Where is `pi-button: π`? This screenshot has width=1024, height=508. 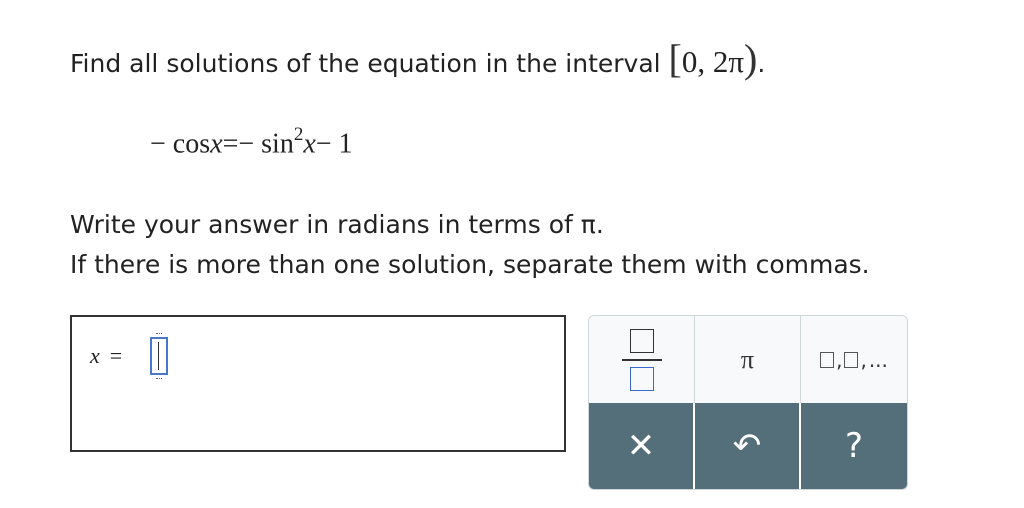 pi-button: π is located at coordinates (748, 359).